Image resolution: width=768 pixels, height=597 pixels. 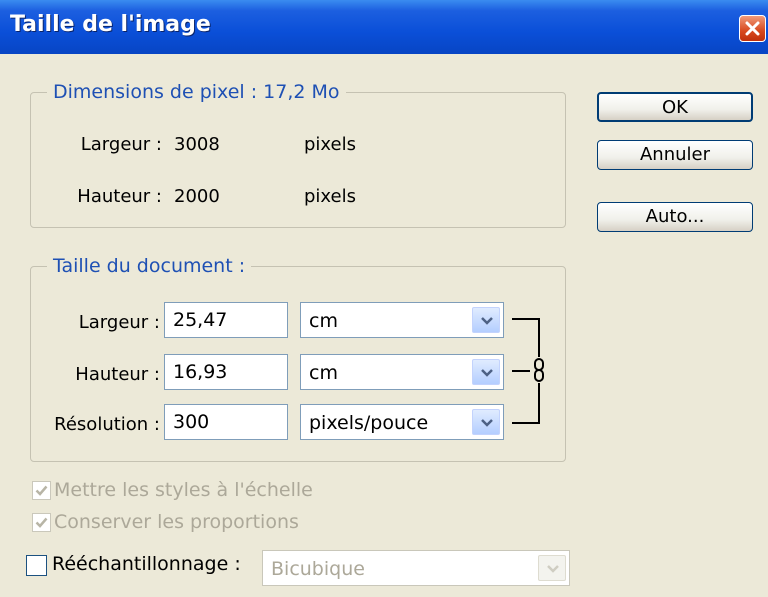 I want to click on document-size-legend: Taille du document :, so click(x=149, y=266).